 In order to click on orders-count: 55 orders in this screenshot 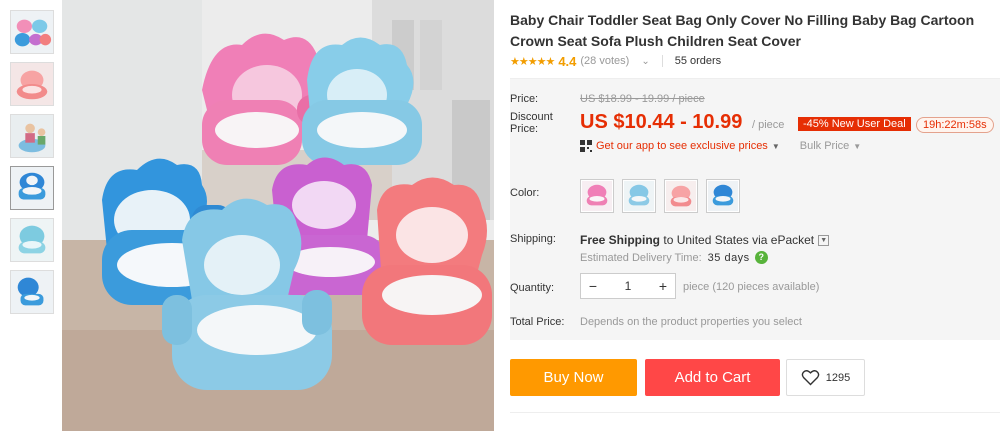, I will do `click(698, 61)`.